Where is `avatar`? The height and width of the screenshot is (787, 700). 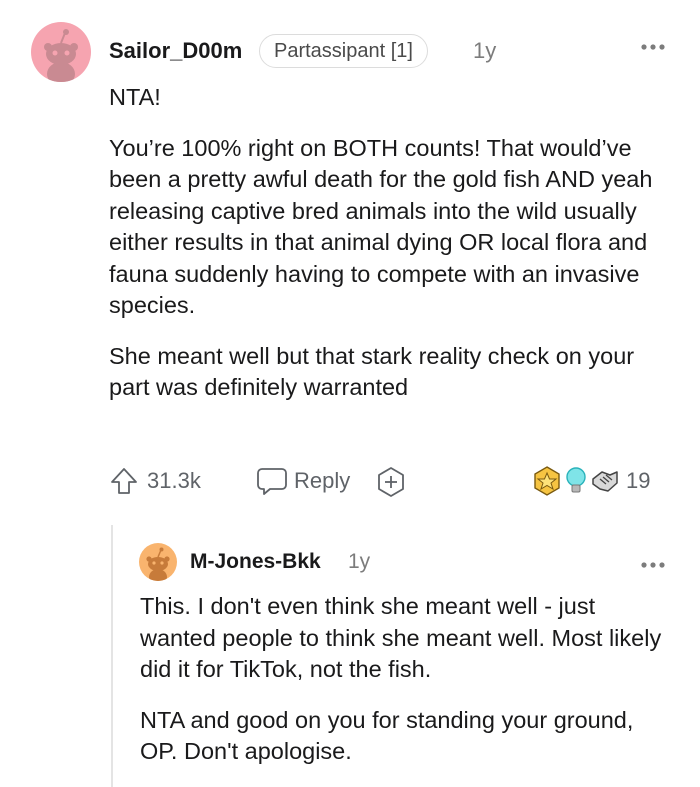 avatar is located at coordinates (61, 52).